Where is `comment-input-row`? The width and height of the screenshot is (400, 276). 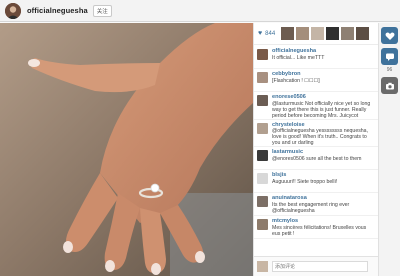
comment-input-row is located at coordinates (316, 266).